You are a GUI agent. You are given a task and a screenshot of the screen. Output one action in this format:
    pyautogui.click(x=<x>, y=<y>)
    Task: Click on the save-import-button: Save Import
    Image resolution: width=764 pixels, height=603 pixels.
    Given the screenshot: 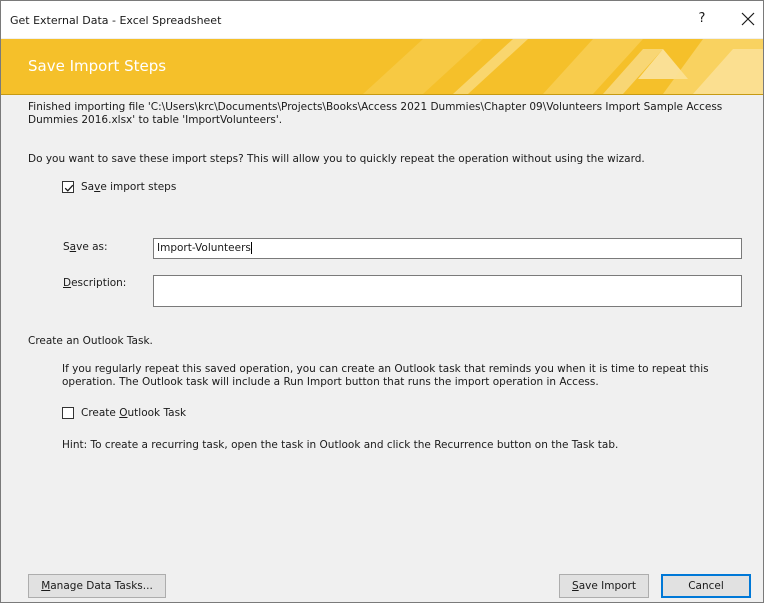 What is the action you would take?
    pyautogui.click(x=604, y=586)
    